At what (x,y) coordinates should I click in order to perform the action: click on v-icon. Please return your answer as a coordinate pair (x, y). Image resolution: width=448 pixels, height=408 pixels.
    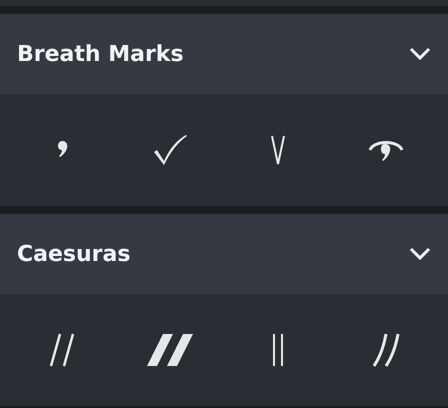
    Looking at the image, I should click on (278, 150).